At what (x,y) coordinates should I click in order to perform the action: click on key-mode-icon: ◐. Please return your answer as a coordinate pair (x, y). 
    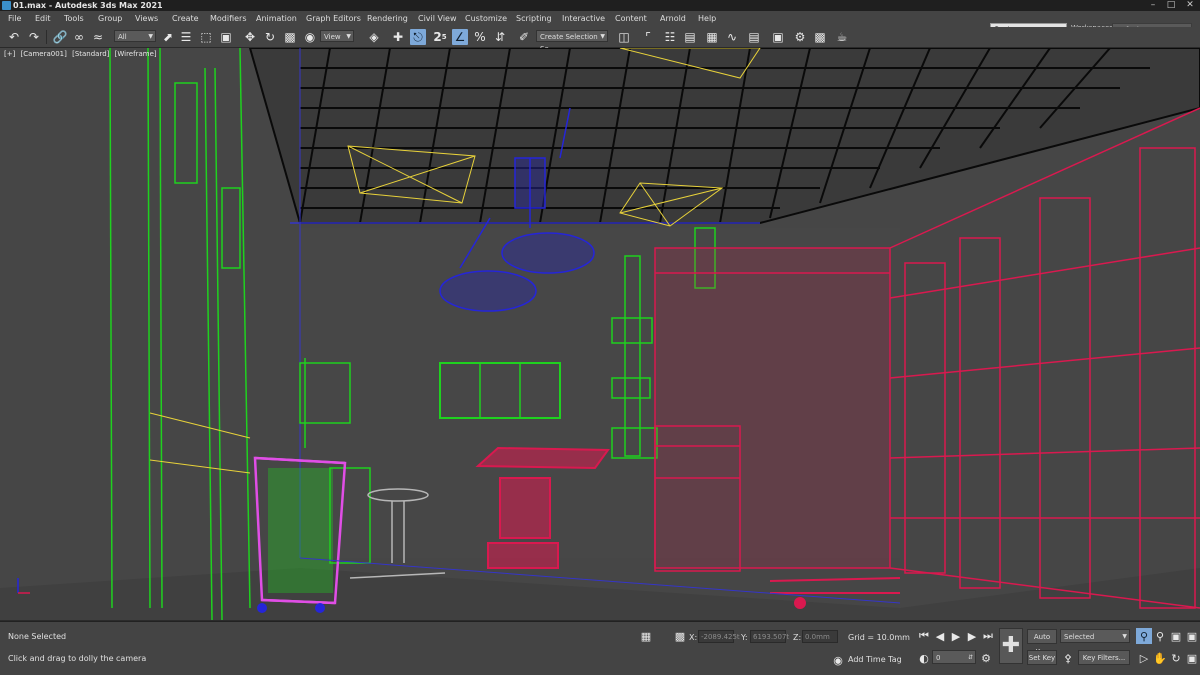
    Looking at the image, I should click on (924, 658).